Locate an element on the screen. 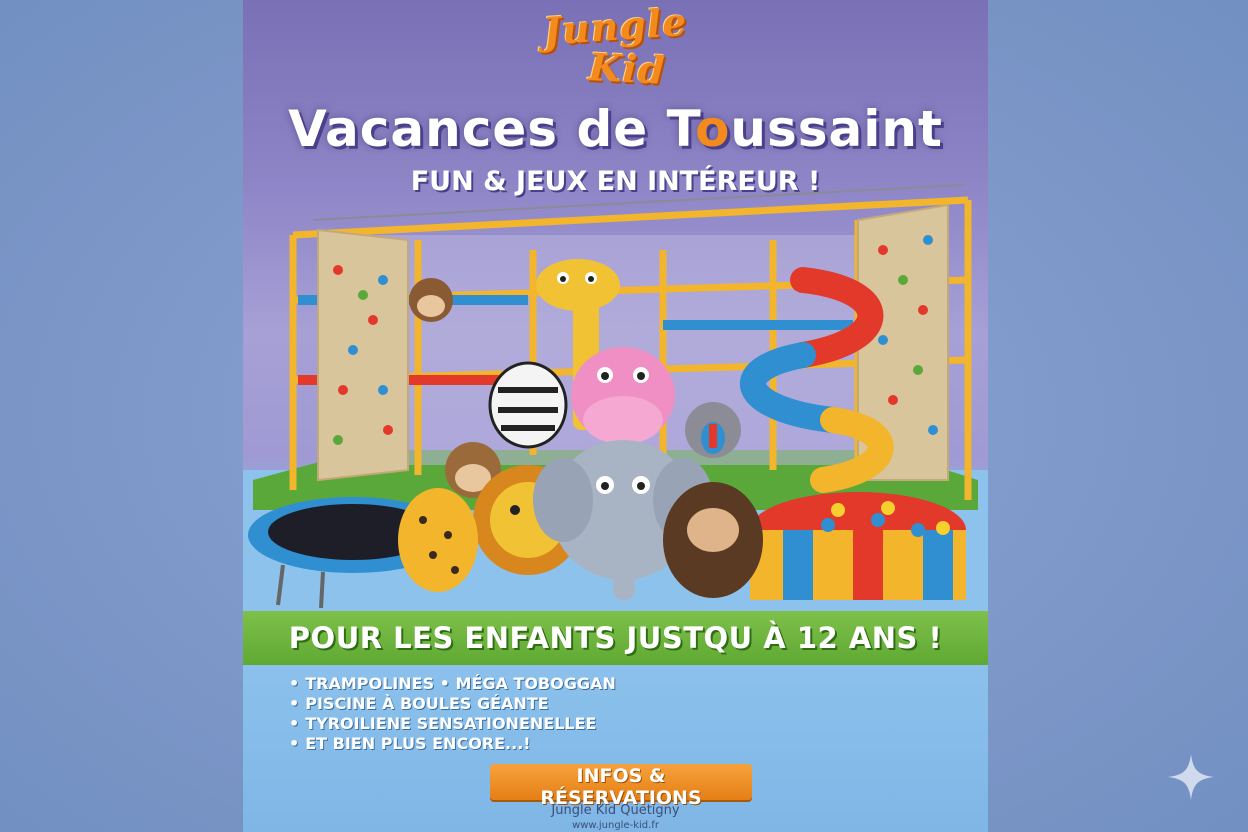 The width and height of the screenshot is (1248, 832). gorilla-character is located at coordinates (713, 540).